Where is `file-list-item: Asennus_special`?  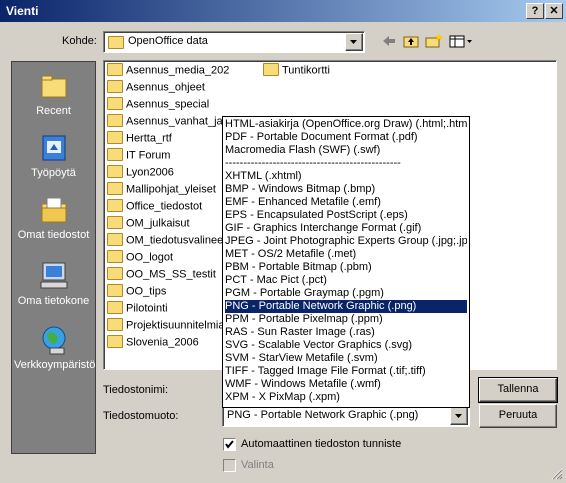
file-list-item: Asennus_special is located at coordinates (158, 105).